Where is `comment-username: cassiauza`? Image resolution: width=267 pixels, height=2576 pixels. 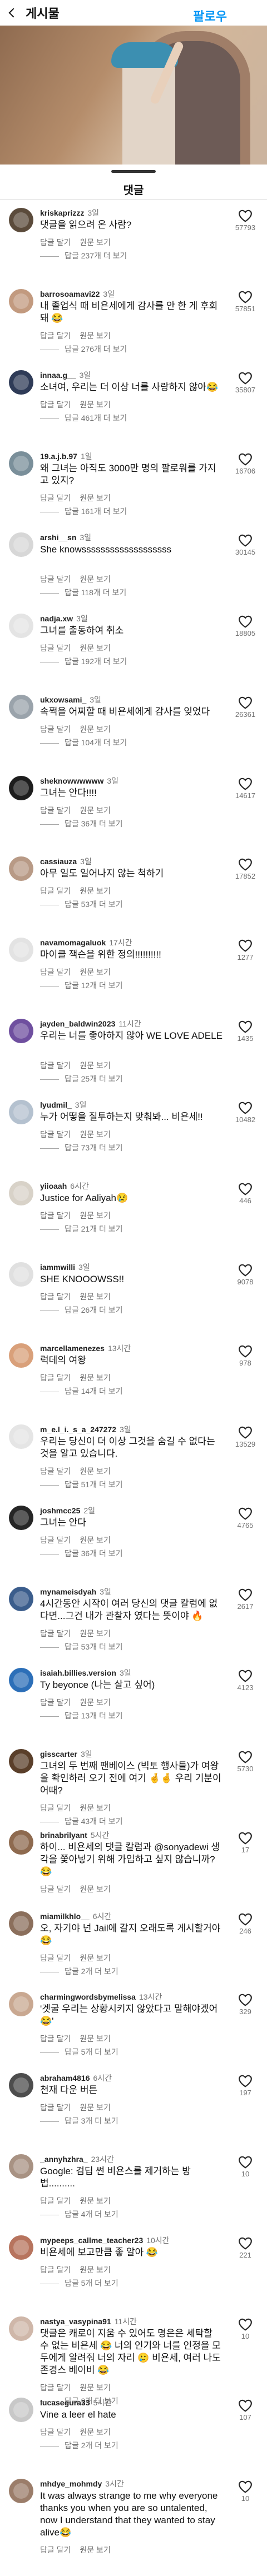 comment-username: cassiauza is located at coordinates (58, 861).